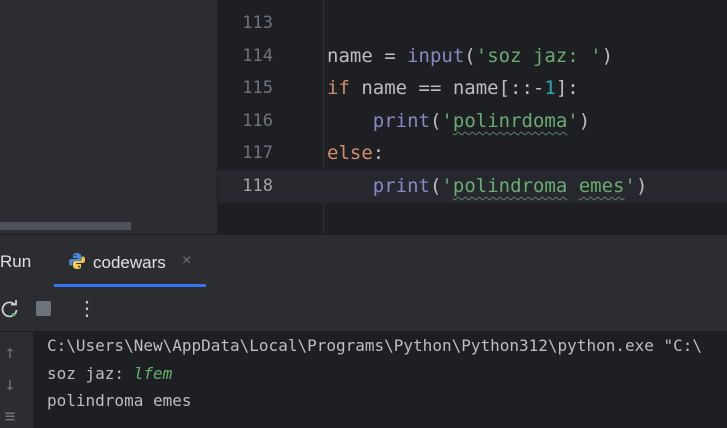  Describe the element at coordinates (453, 88) in the screenshot. I see `code-text: if name == name[::-1]:` at that location.